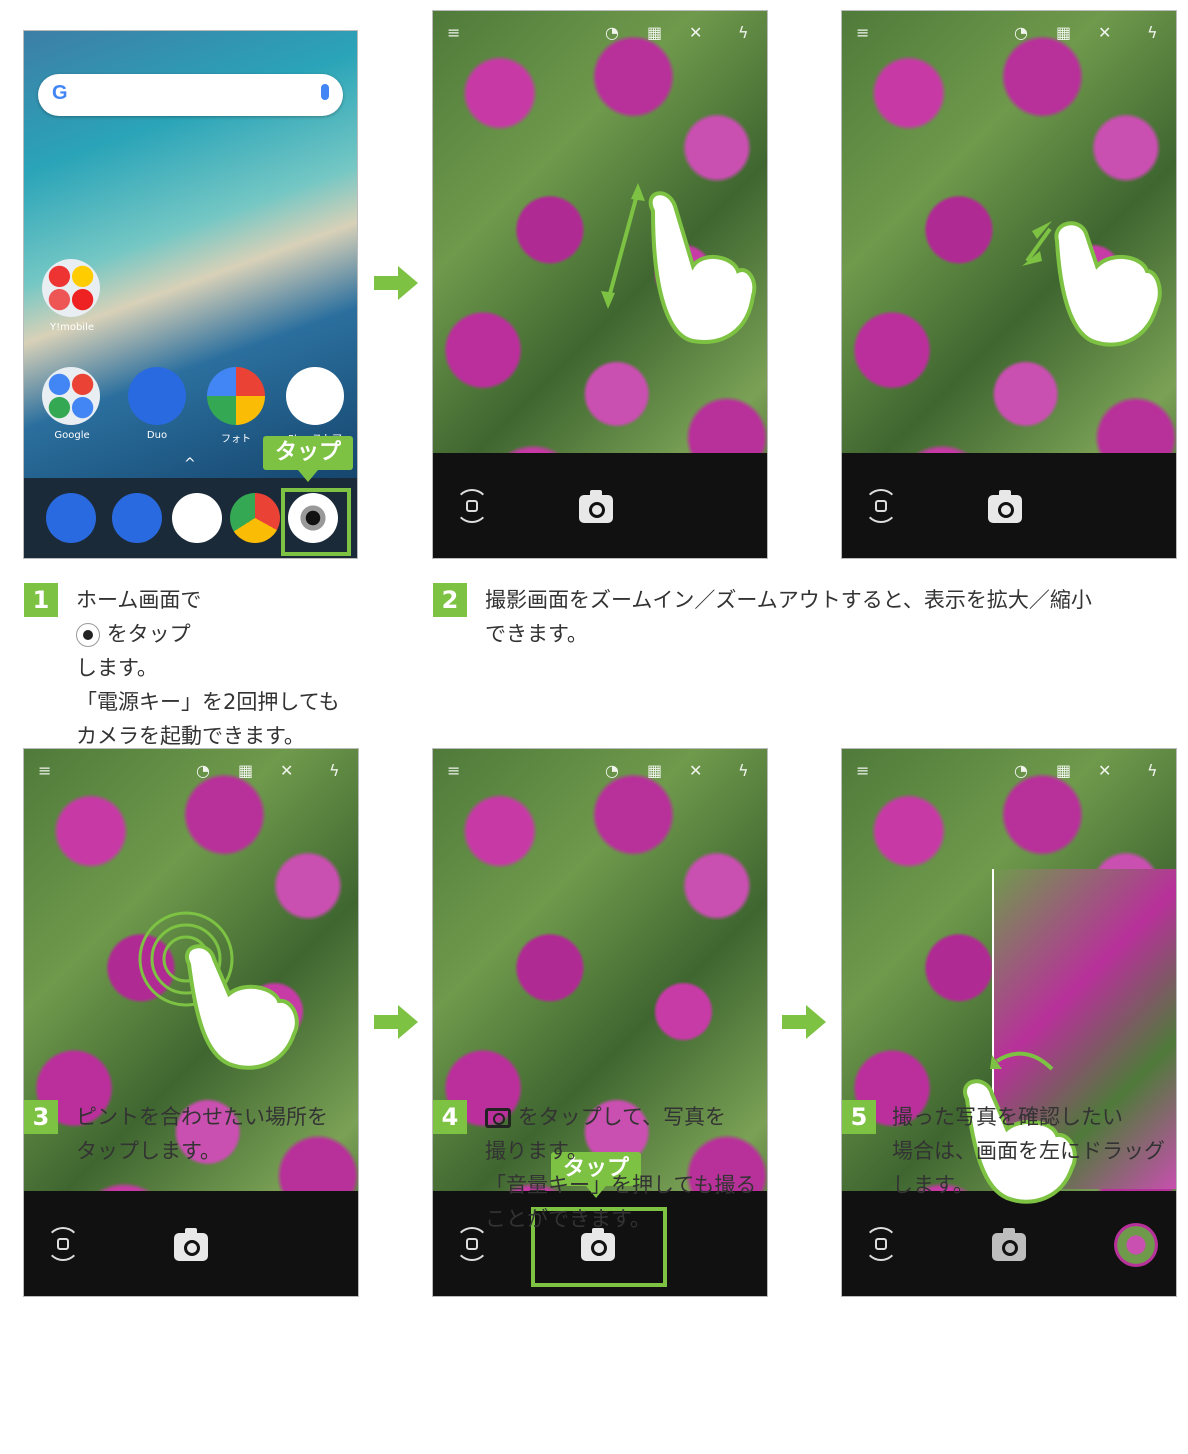  I want to click on camera-focus-screen: ≡ ◔ ▦ ✕ ϟ, so click(191, 1022).